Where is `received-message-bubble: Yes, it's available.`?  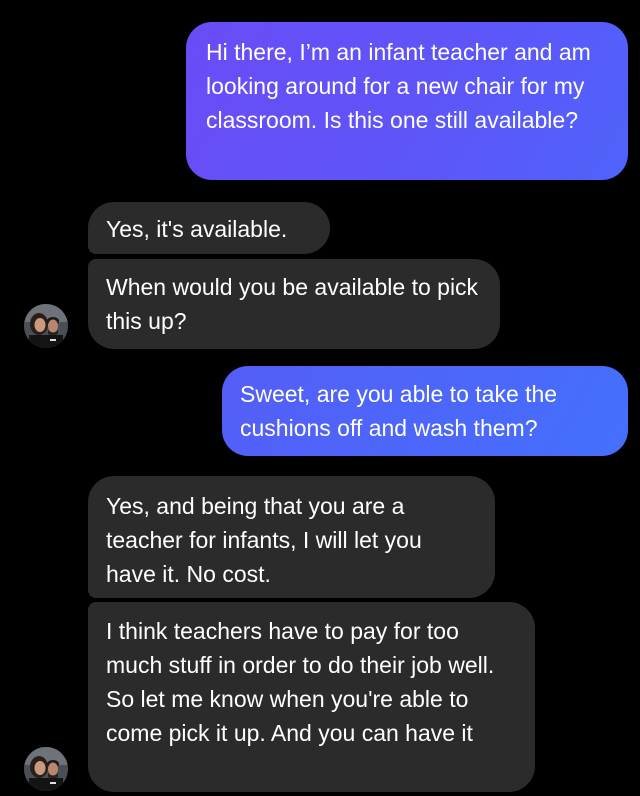
received-message-bubble: Yes, it's available. is located at coordinates (209, 228).